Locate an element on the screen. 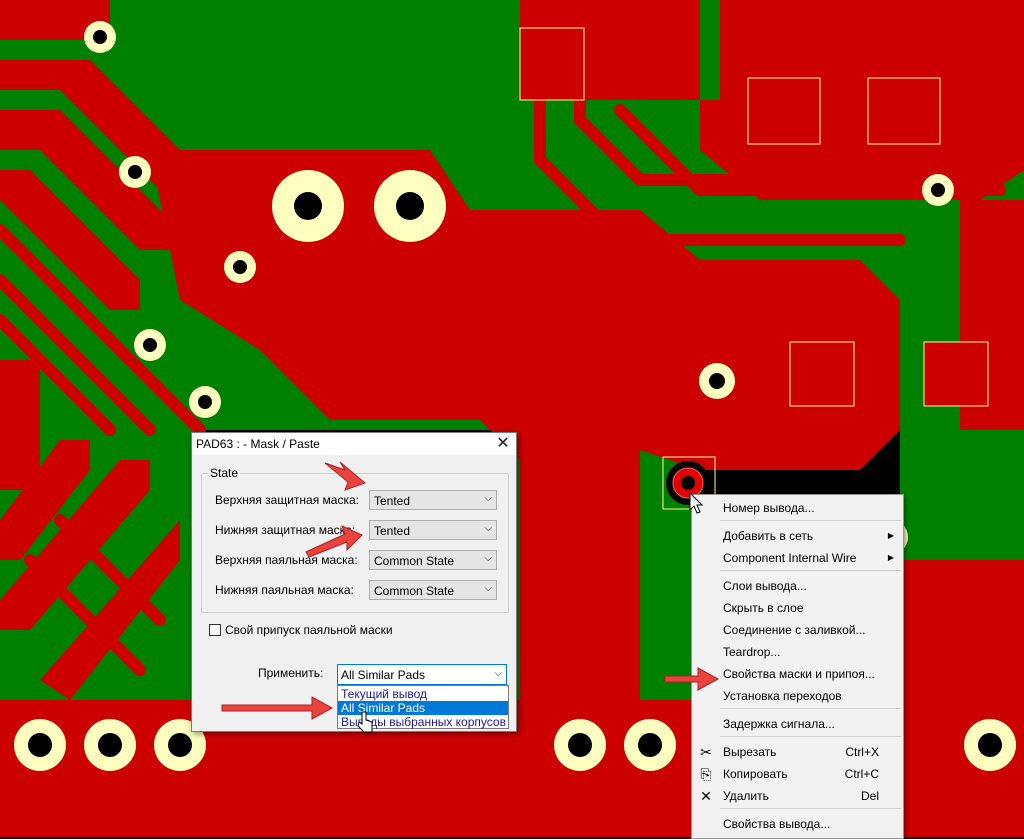 The image size is (1024, 839). menu-item-label: Добавить в сеть is located at coordinates (768, 536).